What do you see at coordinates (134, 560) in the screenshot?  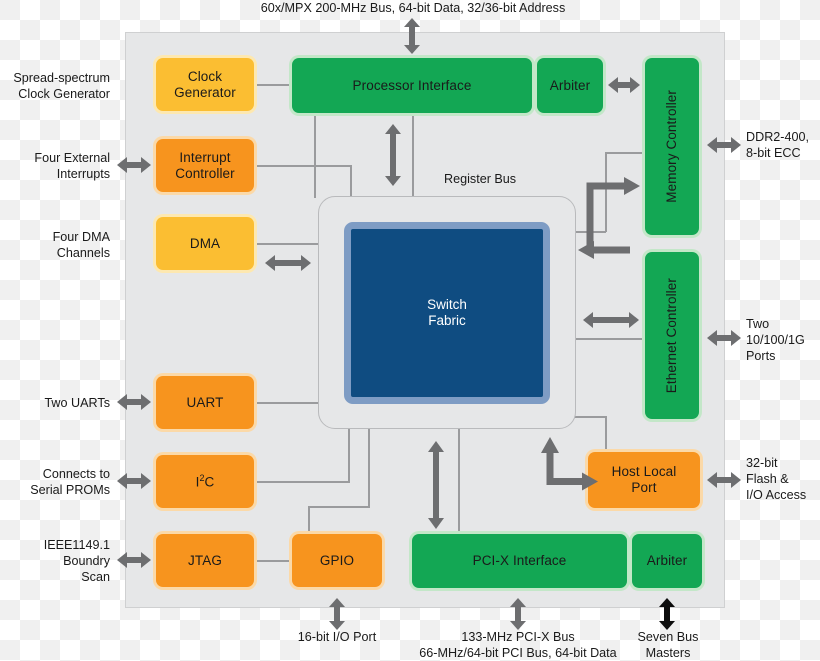 I see `arrow-jtag-external` at bounding box center [134, 560].